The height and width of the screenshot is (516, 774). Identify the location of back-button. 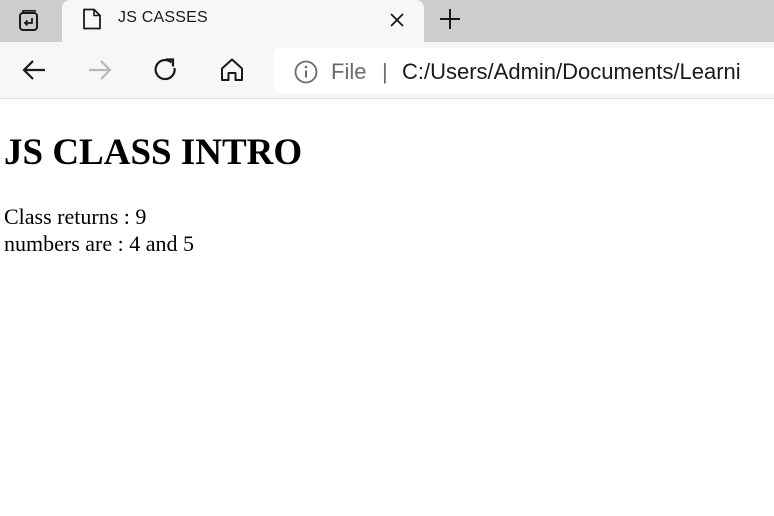
(34, 70).